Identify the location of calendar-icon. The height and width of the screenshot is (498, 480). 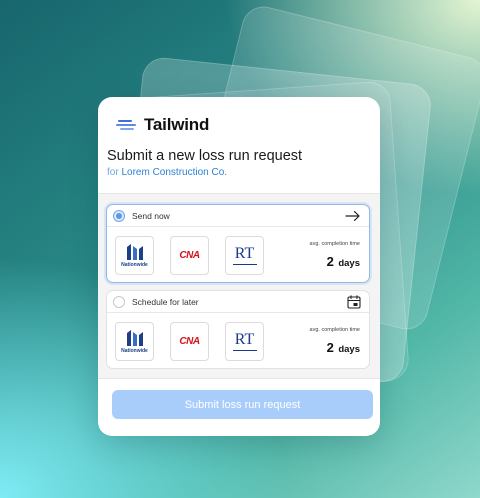
(354, 304).